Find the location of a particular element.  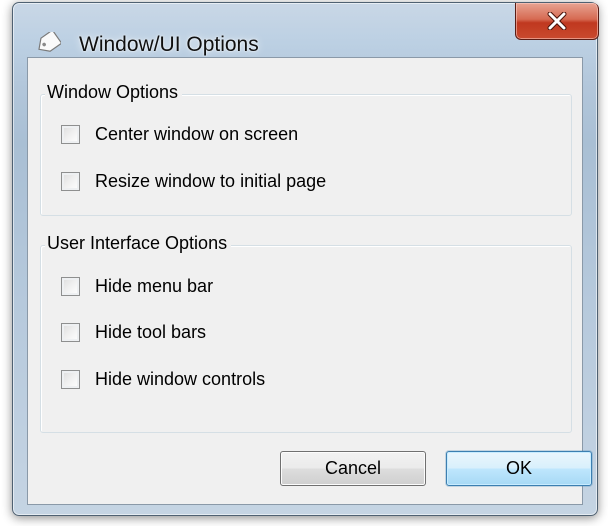

checkbox-label: Hide window controls is located at coordinates (180, 379).